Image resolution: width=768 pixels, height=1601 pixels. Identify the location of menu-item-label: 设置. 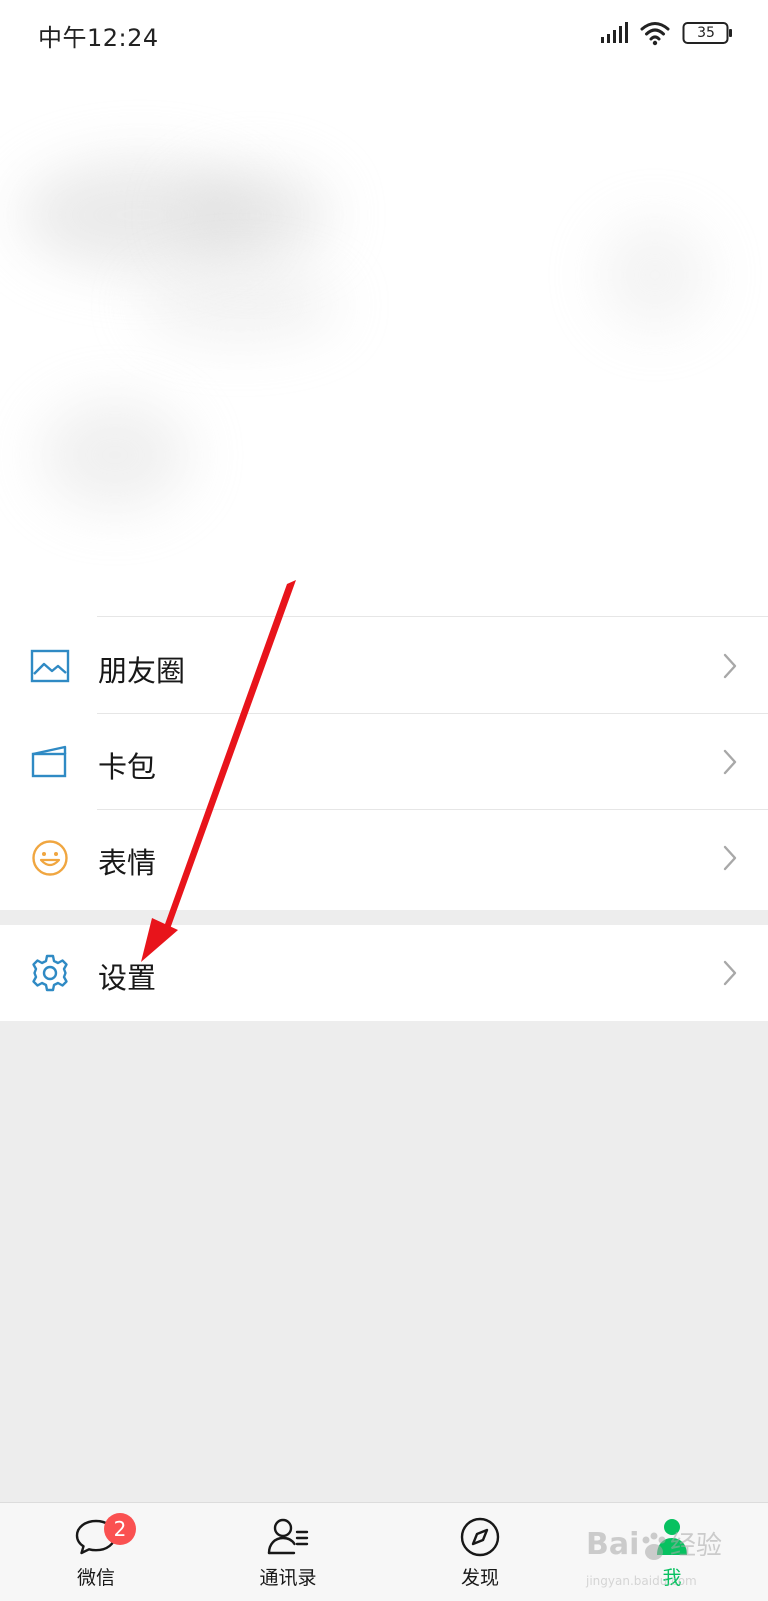
(127, 978).